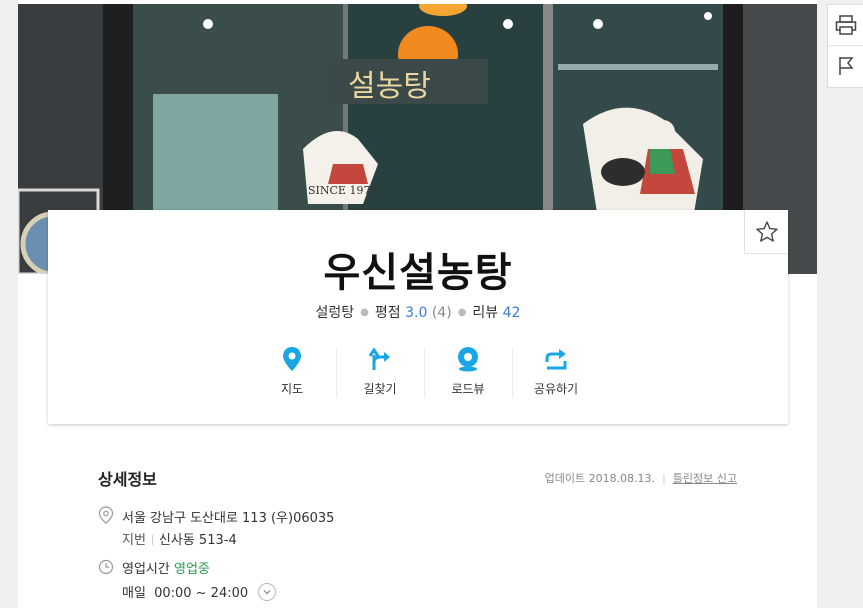  Describe the element at coordinates (127, 479) in the screenshot. I see `detail-section-title: 상세정보` at that location.